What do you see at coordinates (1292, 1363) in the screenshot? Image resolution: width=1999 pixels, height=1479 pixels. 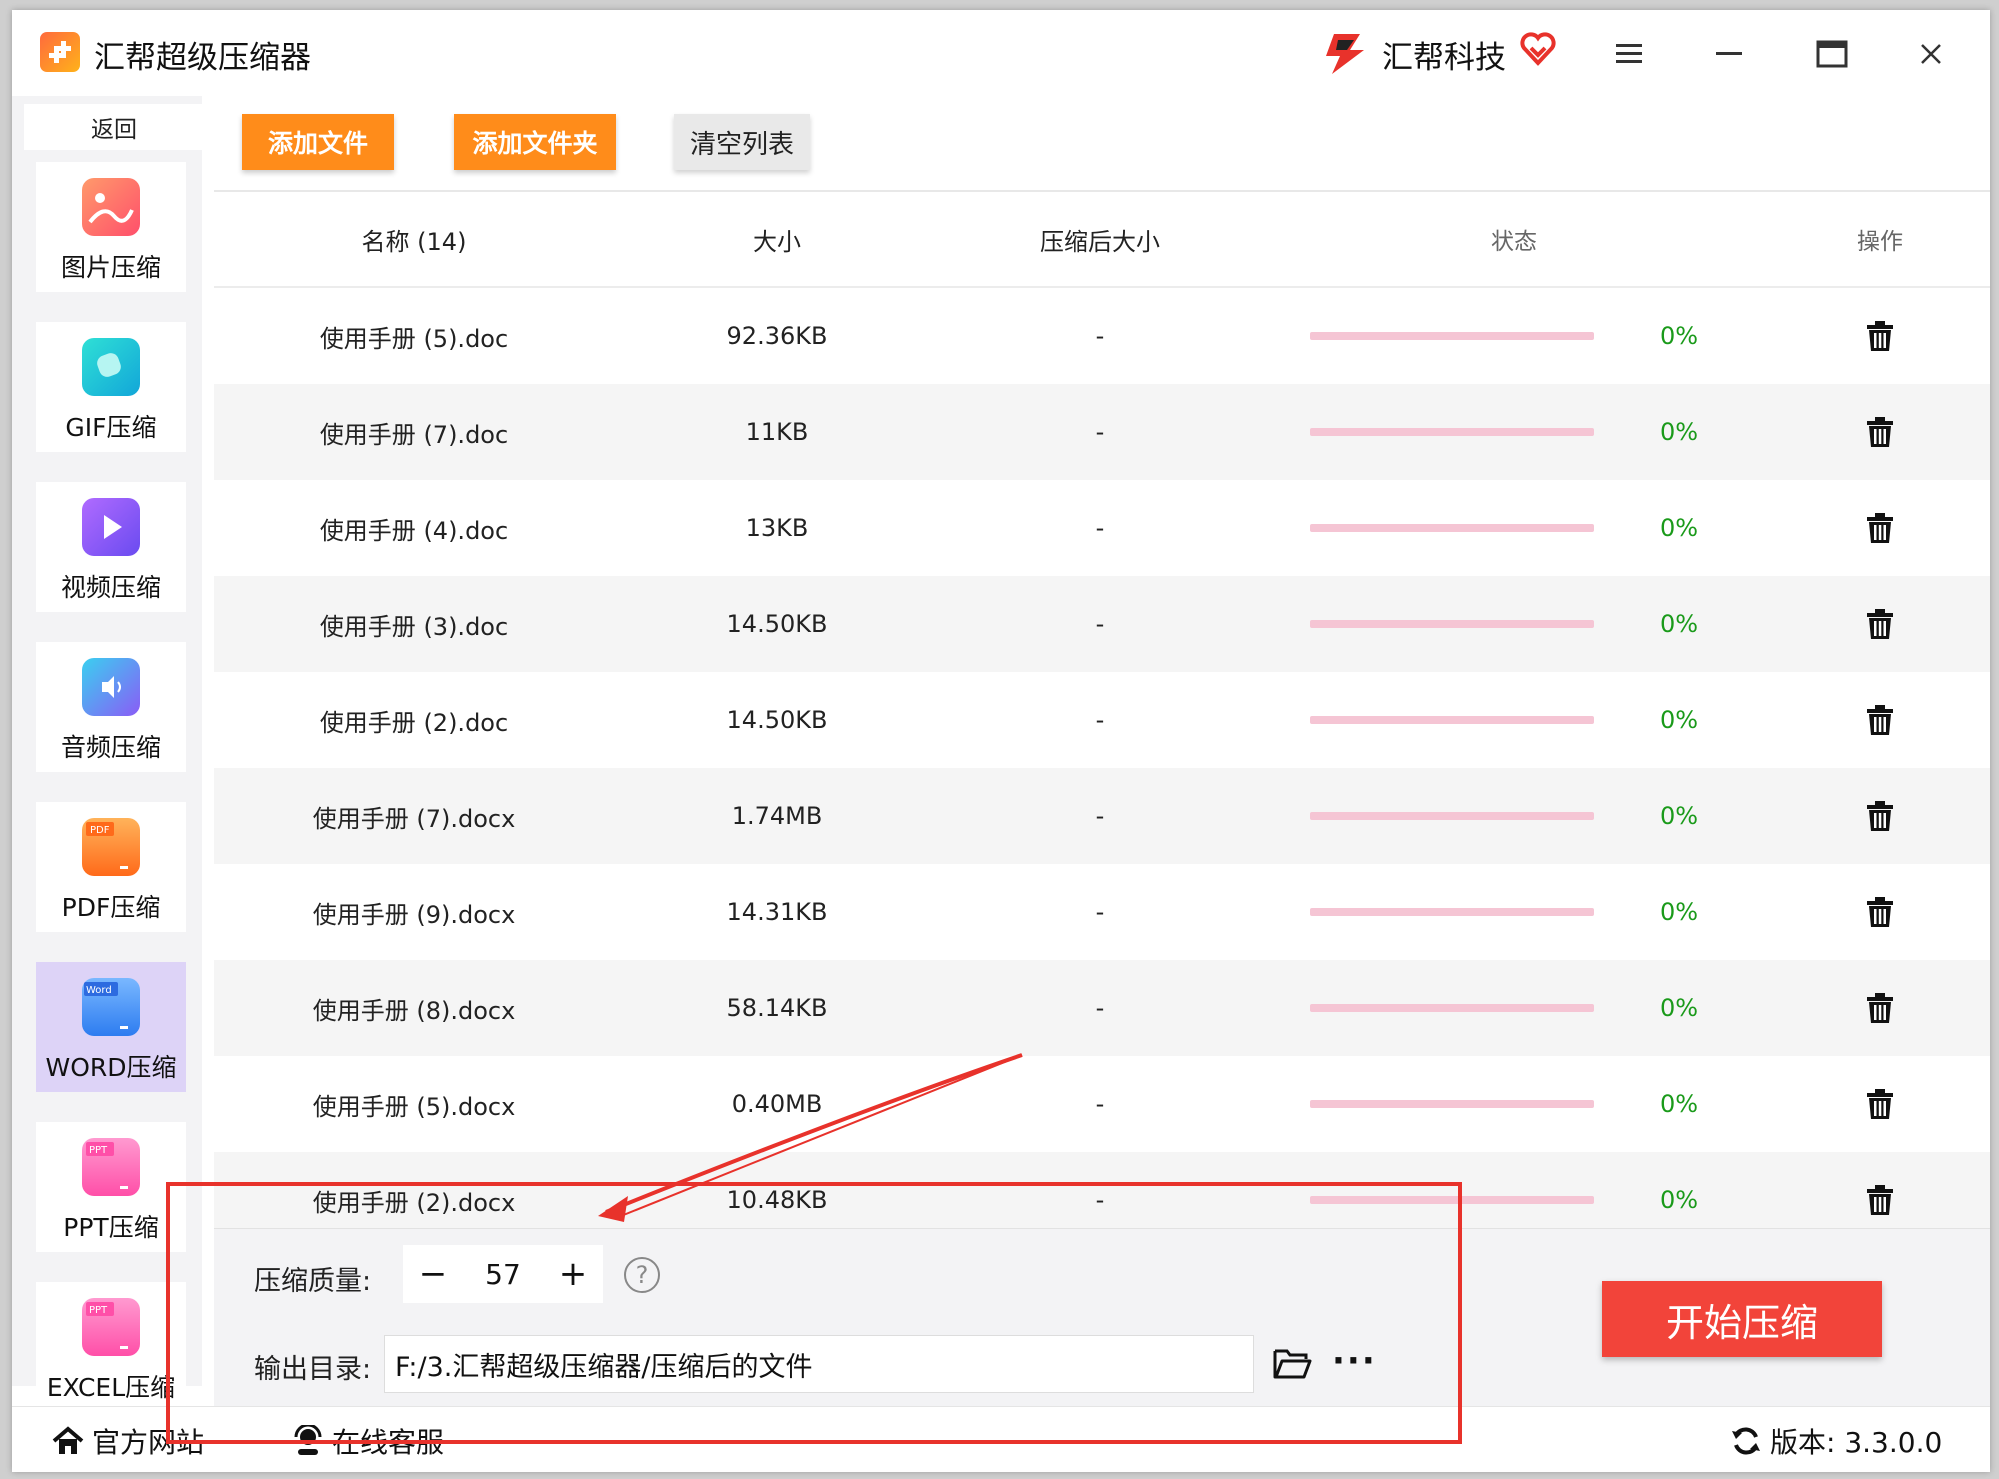 I see `folder-icon` at bounding box center [1292, 1363].